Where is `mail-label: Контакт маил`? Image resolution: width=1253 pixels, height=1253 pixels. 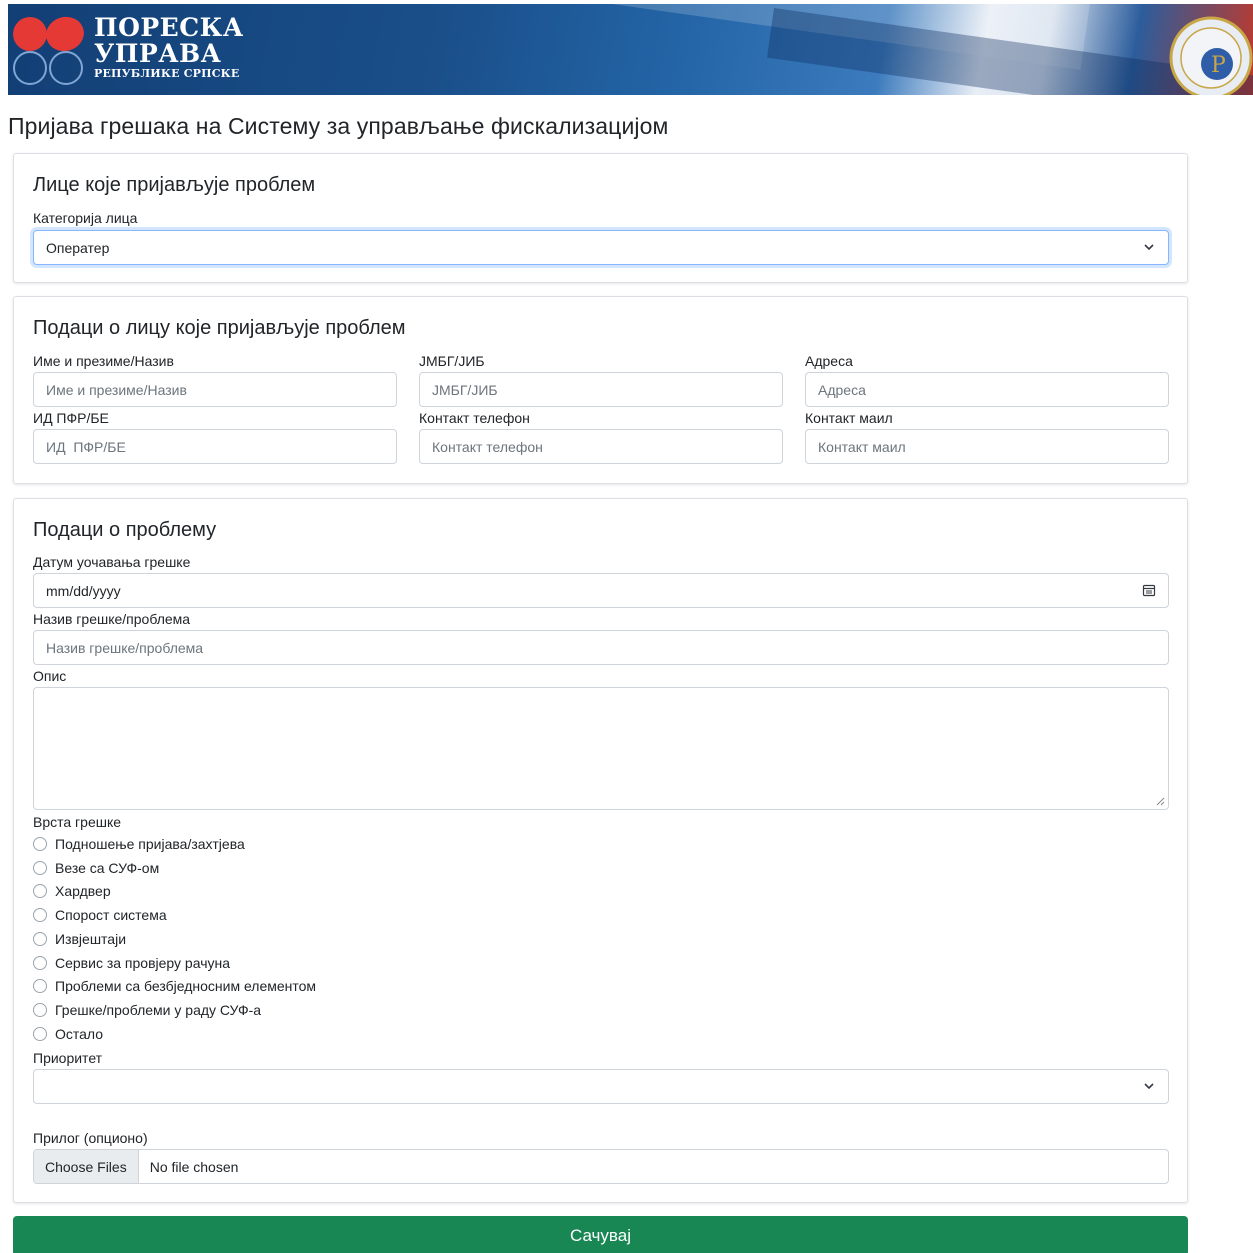 mail-label: Контакт маил is located at coordinates (849, 418).